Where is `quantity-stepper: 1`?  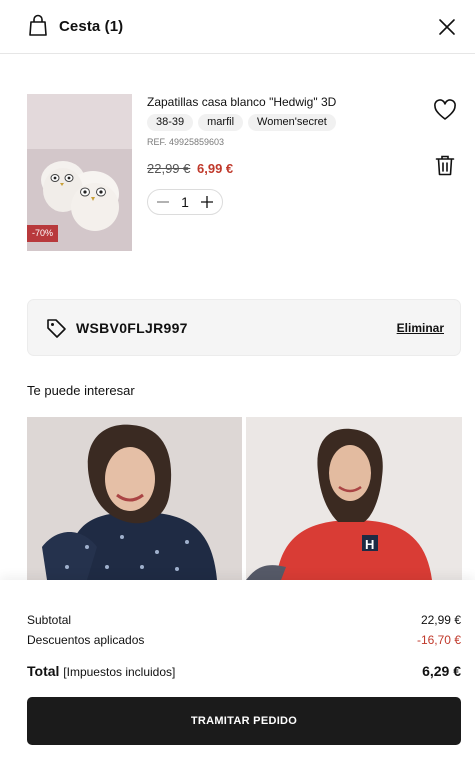 quantity-stepper: 1 is located at coordinates (185, 202).